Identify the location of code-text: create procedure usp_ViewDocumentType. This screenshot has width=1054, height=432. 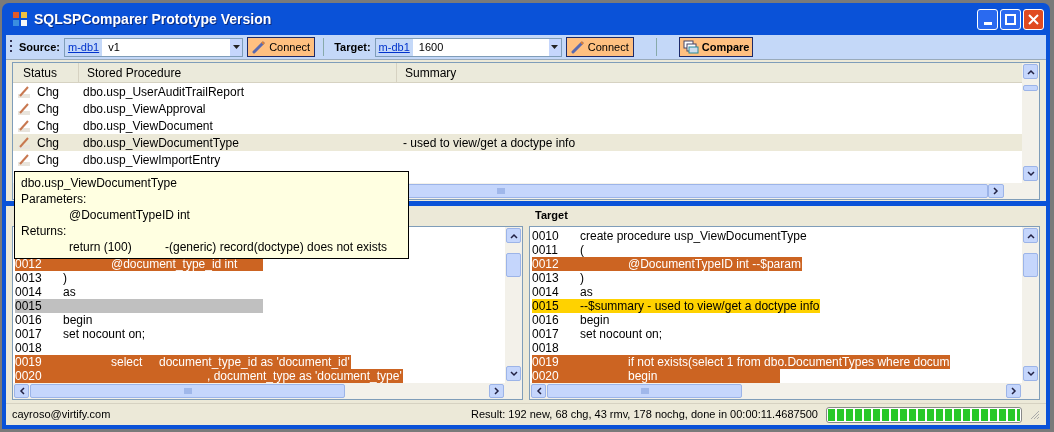
(693, 236).